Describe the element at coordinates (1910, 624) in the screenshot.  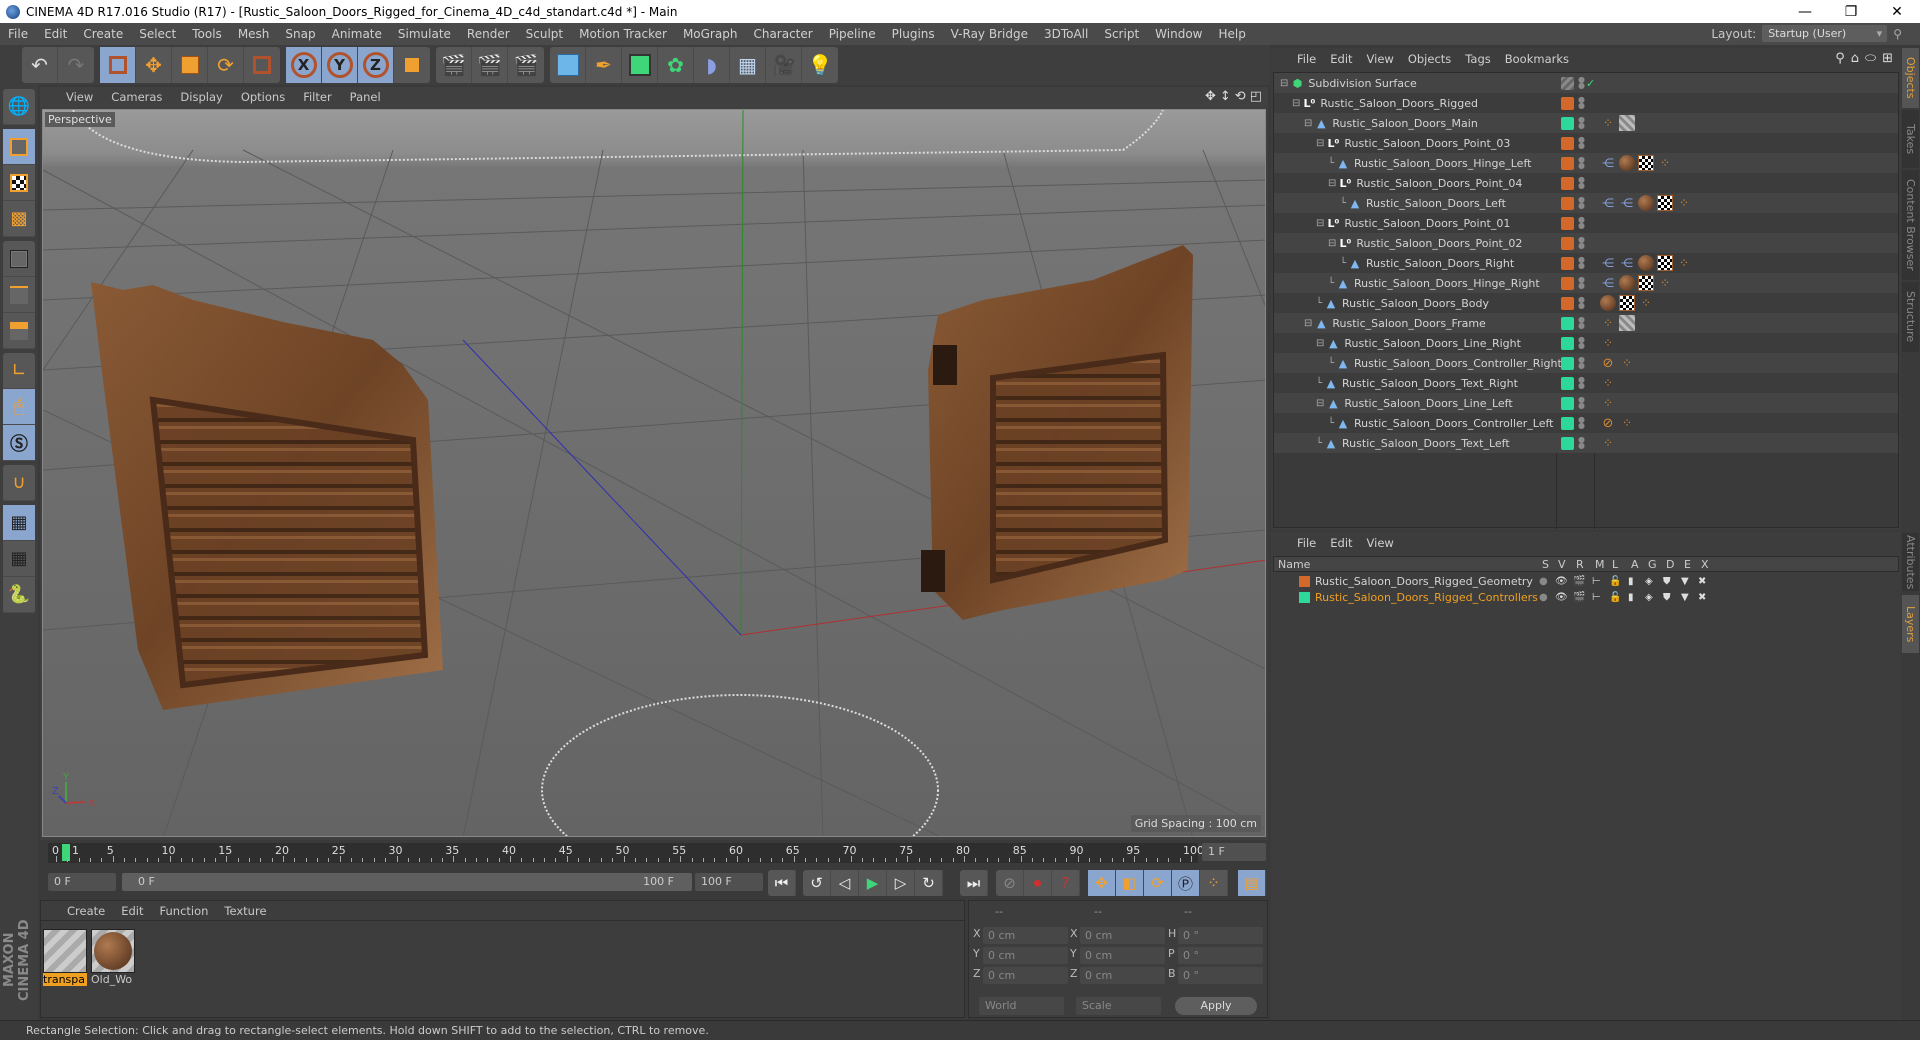
I see `side-tab-layers: Layers` at that location.